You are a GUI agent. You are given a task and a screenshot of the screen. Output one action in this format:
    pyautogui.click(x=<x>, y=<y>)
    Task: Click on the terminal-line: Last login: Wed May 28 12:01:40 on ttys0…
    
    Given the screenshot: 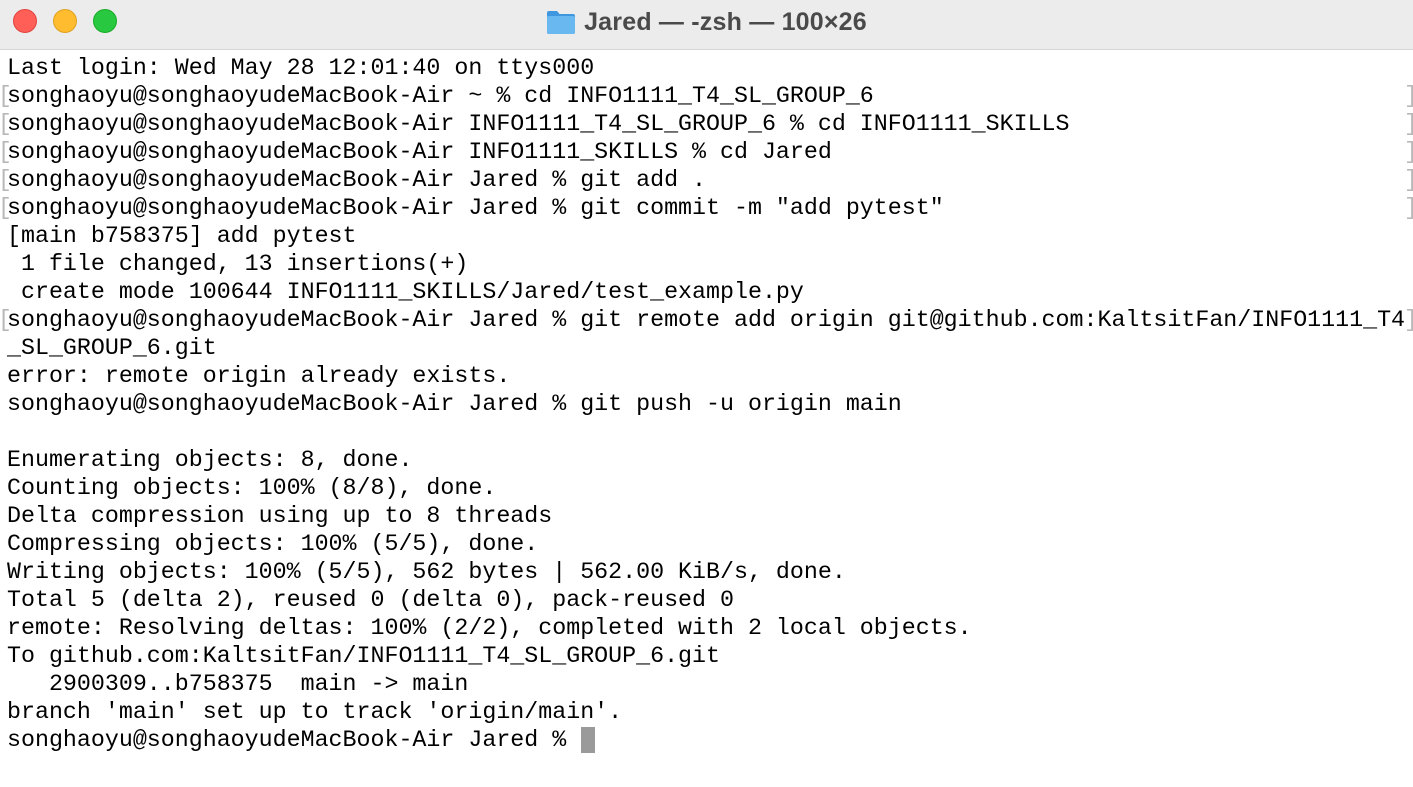 What is the action you would take?
    pyautogui.click(x=301, y=68)
    